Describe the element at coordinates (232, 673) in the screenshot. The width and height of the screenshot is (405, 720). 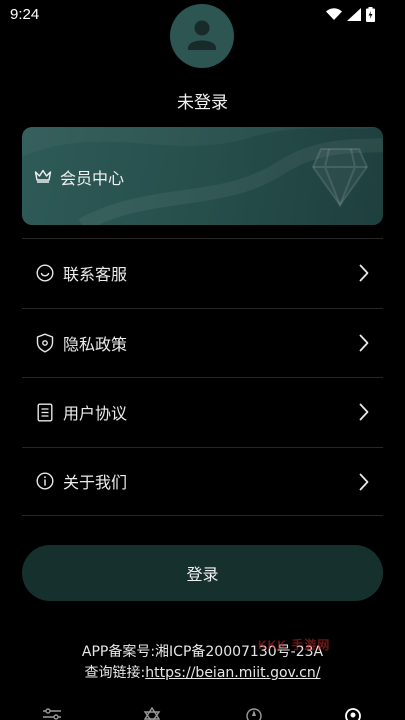
I see `icp-query-link: https://beian.miit.gov.cn/` at that location.